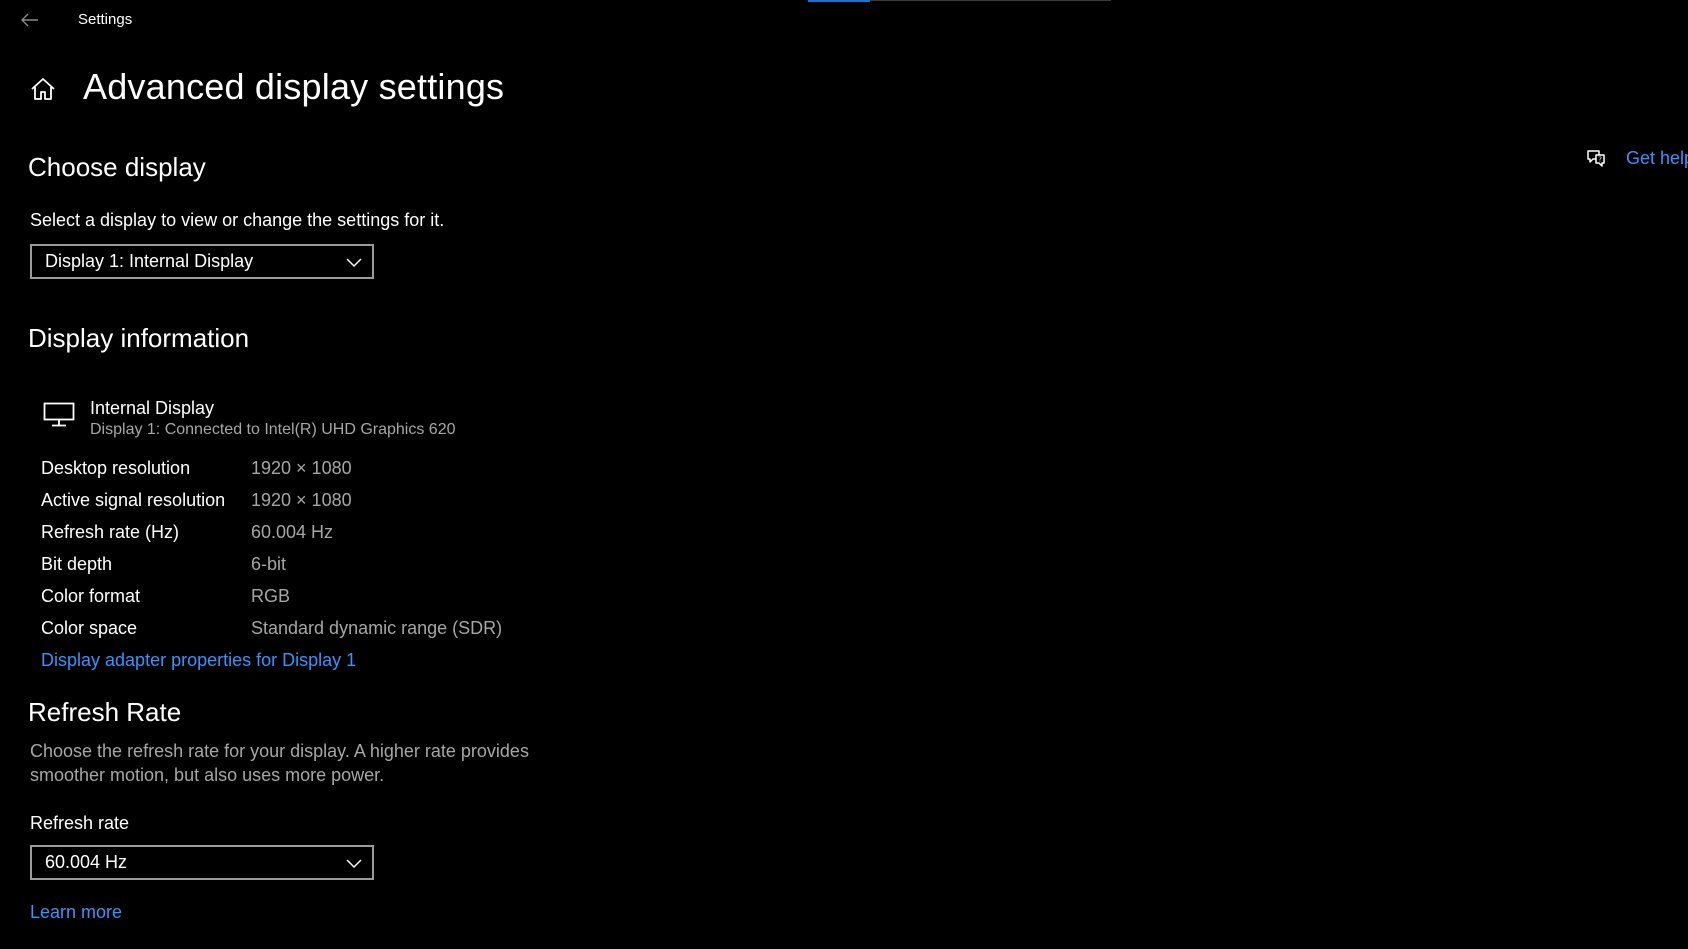 The image size is (1688, 949). What do you see at coordinates (198, 660) in the screenshot?
I see `display-adapter-properties-link: Display adapter properties for Display 1` at bounding box center [198, 660].